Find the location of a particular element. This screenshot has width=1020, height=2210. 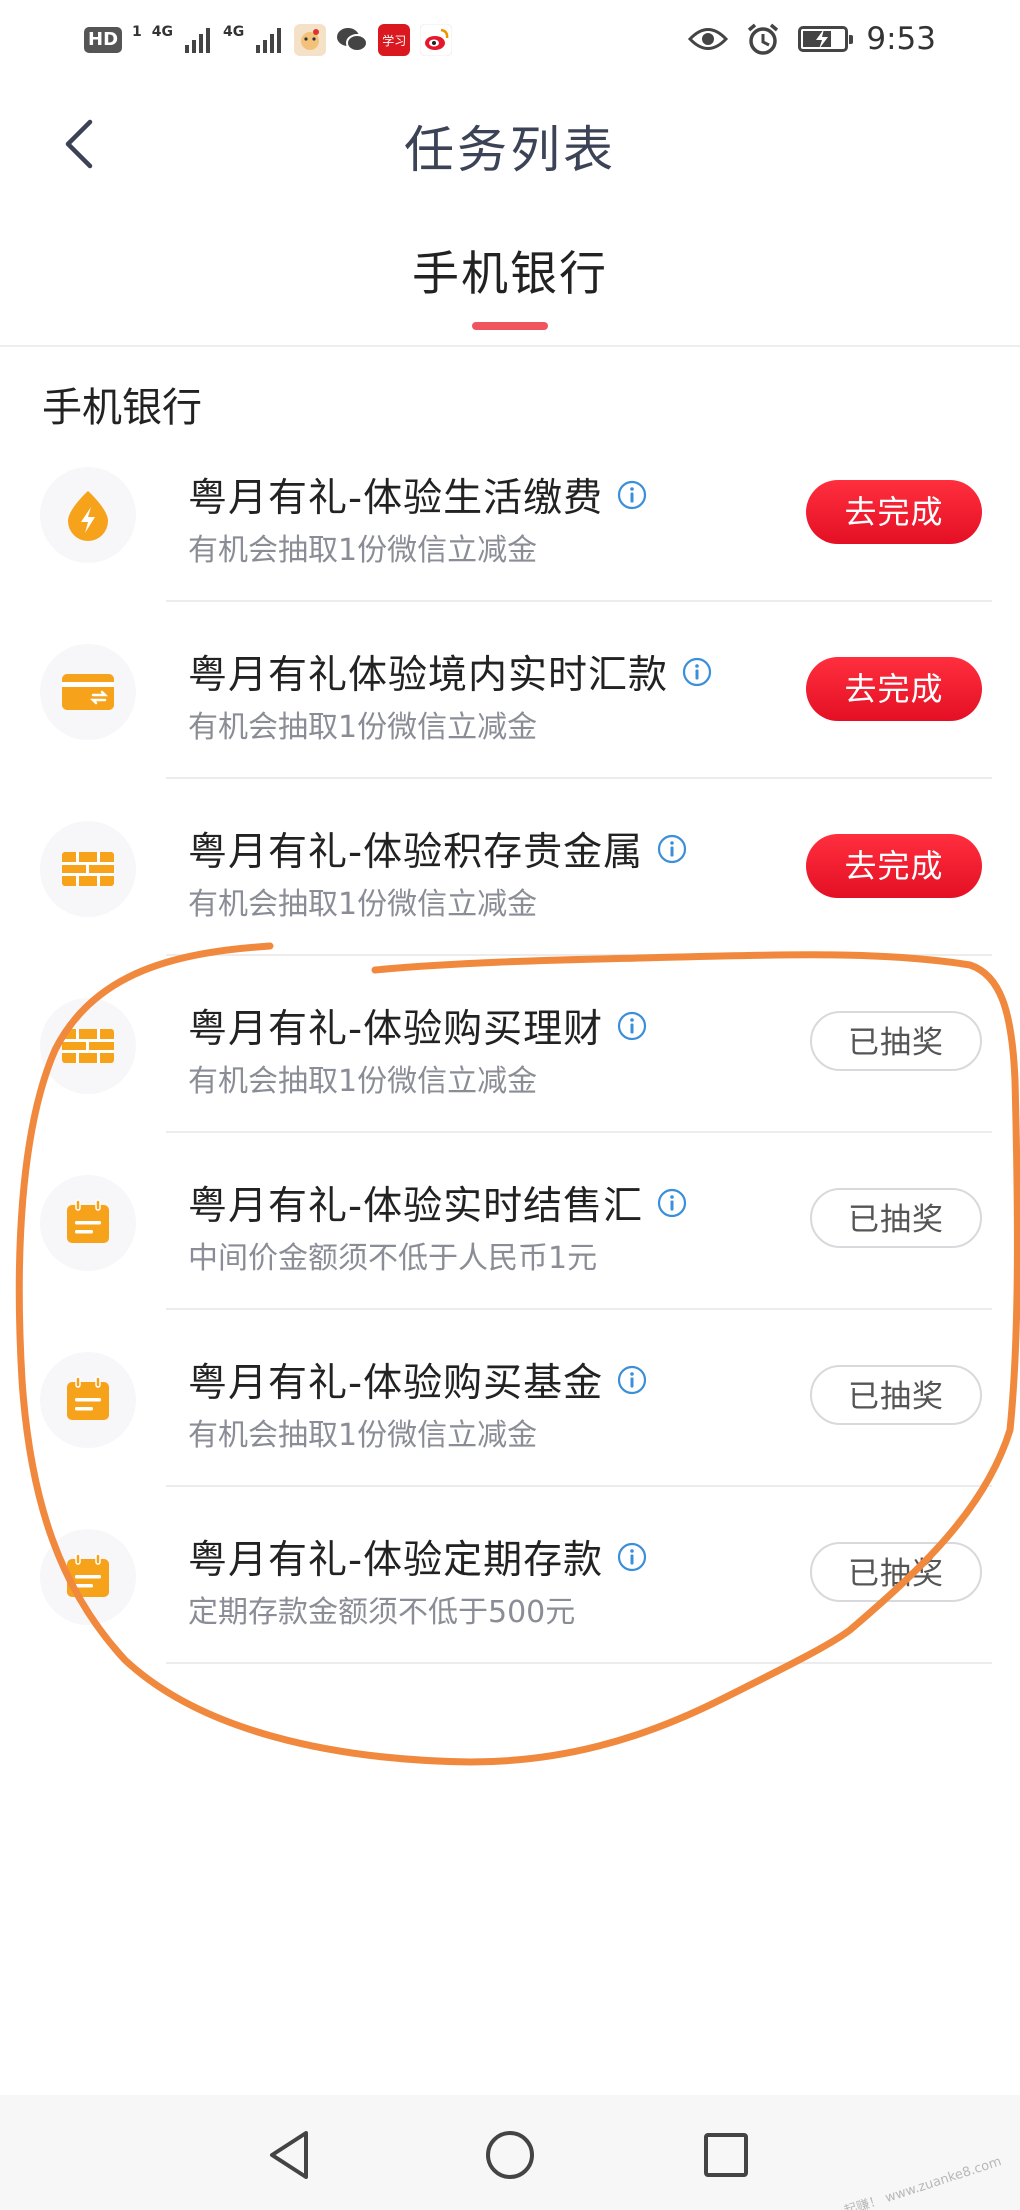

task-row: 粤月有礼-体验生活缴费 有机会抽取1份微信立减金 去完成 is located at coordinates (510, 513).